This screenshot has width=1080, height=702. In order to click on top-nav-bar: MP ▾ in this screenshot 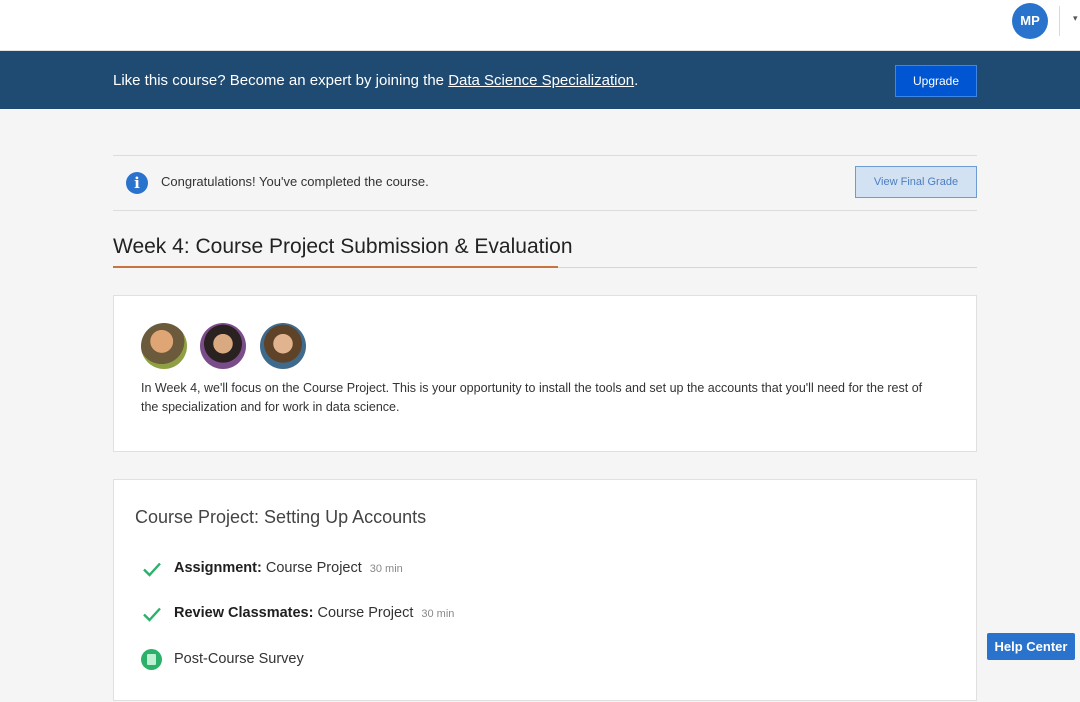, I will do `click(540, 25)`.